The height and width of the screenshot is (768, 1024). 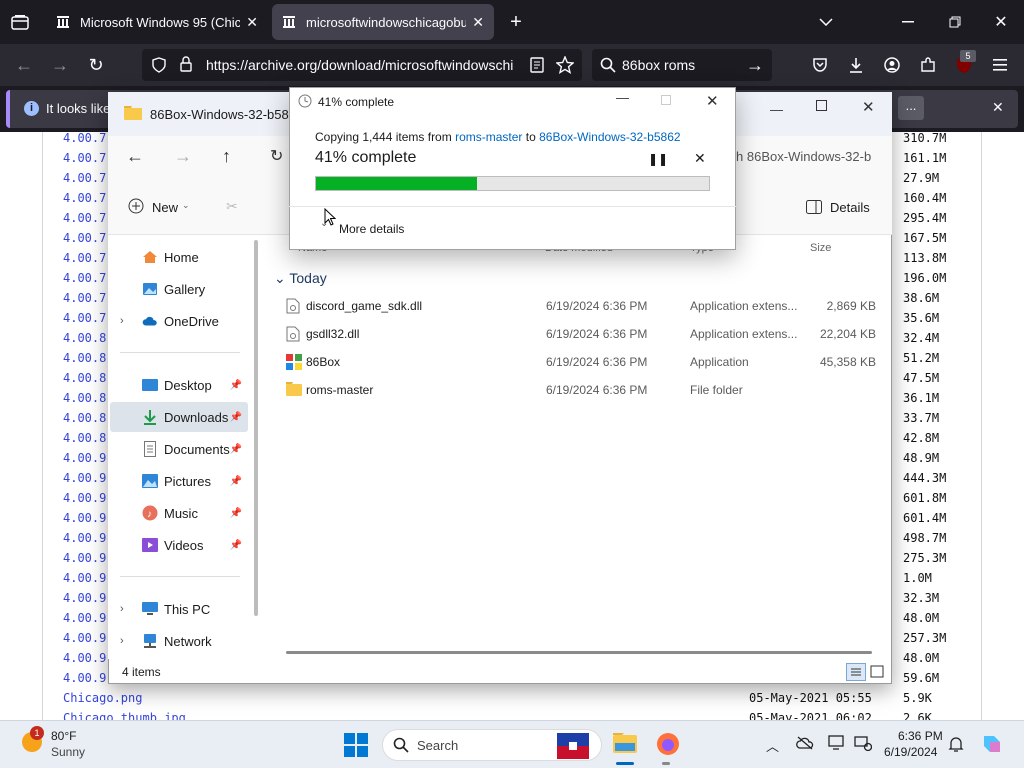 I want to click on tiles-view-icon, so click(x=877, y=672).